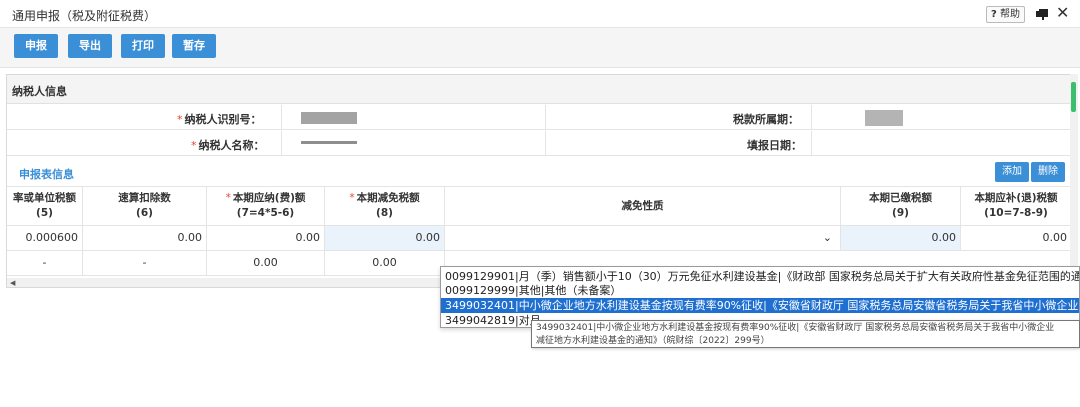 The image size is (1080, 407). What do you see at coordinates (36, 46) in the screenshot?
I see `submit-button: 申报` at bounding box center [36, 46].